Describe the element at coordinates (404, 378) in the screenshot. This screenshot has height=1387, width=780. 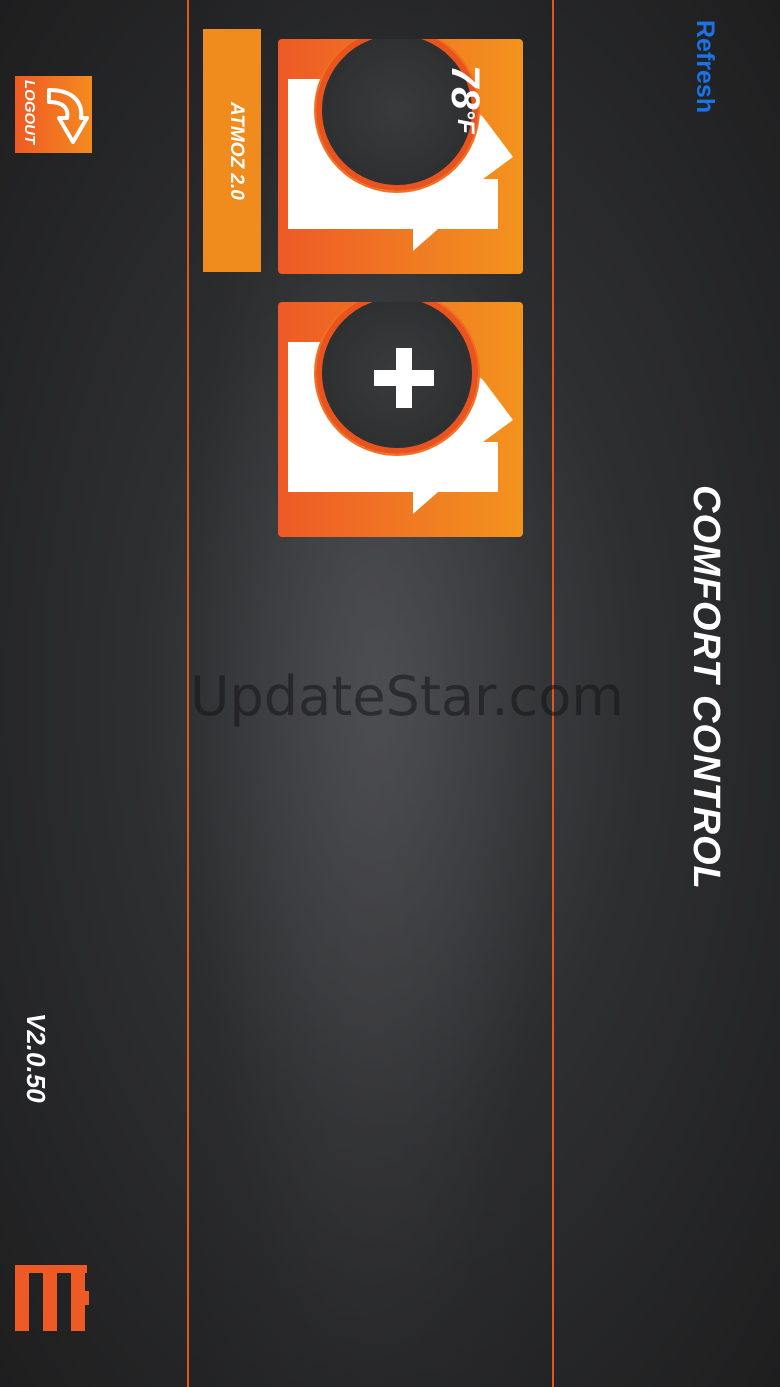
I see `plus-icon` at that location.